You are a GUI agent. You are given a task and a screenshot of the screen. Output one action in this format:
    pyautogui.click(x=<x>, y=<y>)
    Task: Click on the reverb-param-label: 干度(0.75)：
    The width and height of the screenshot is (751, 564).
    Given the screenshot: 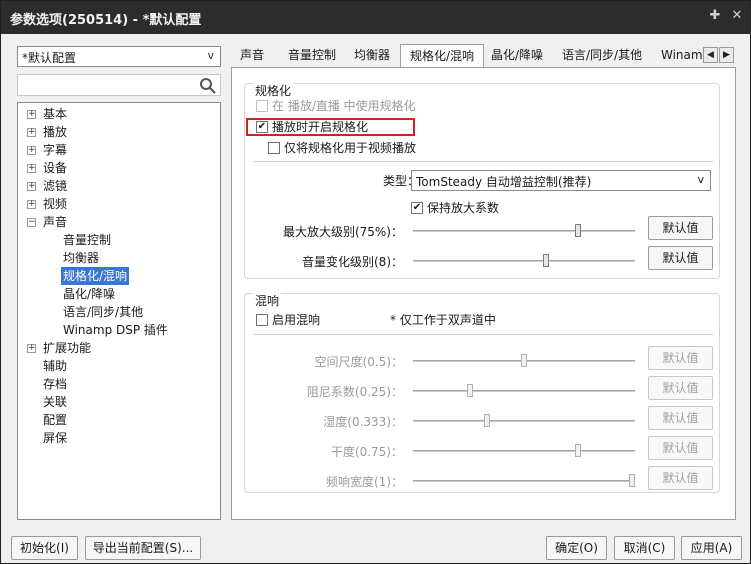 What is the action you would take?
    pyautogui.click(x=366, y=452)
    